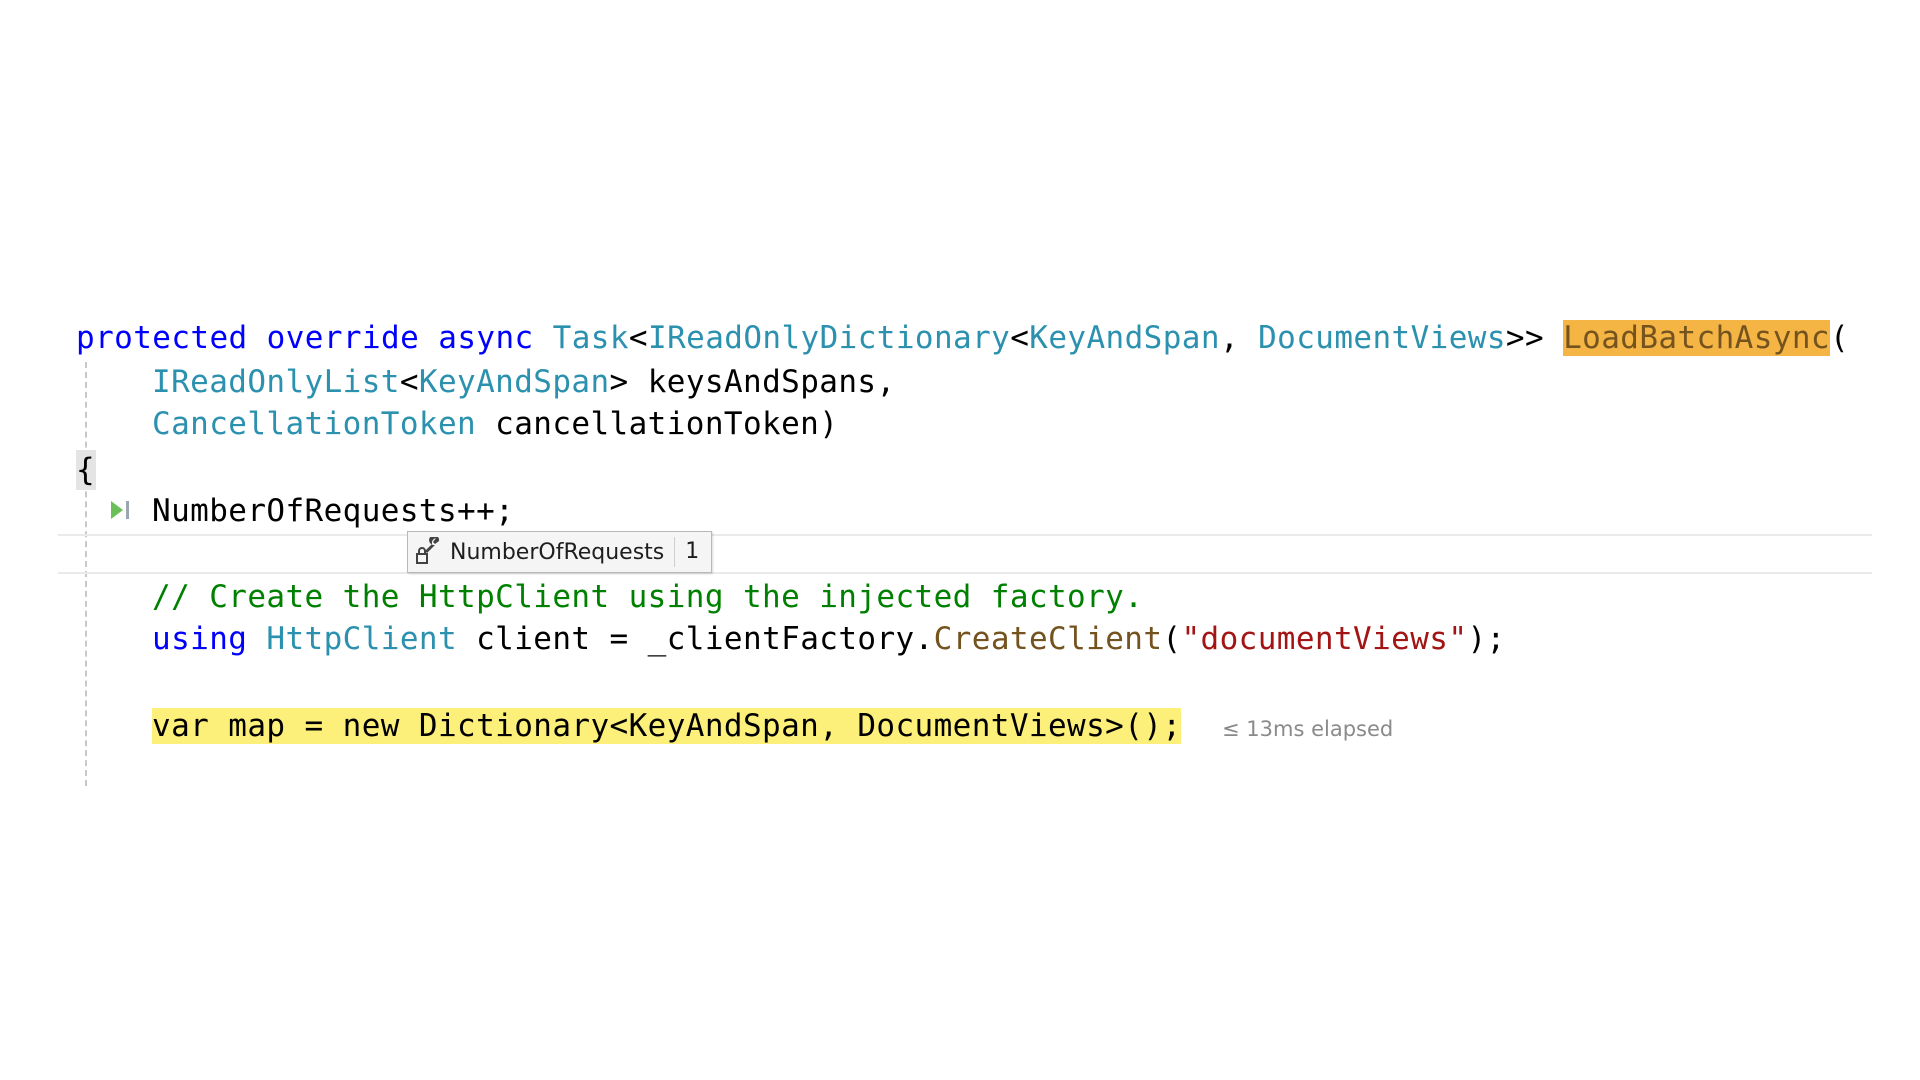  I want to click on step-pointer-icon, so click(120, 510).